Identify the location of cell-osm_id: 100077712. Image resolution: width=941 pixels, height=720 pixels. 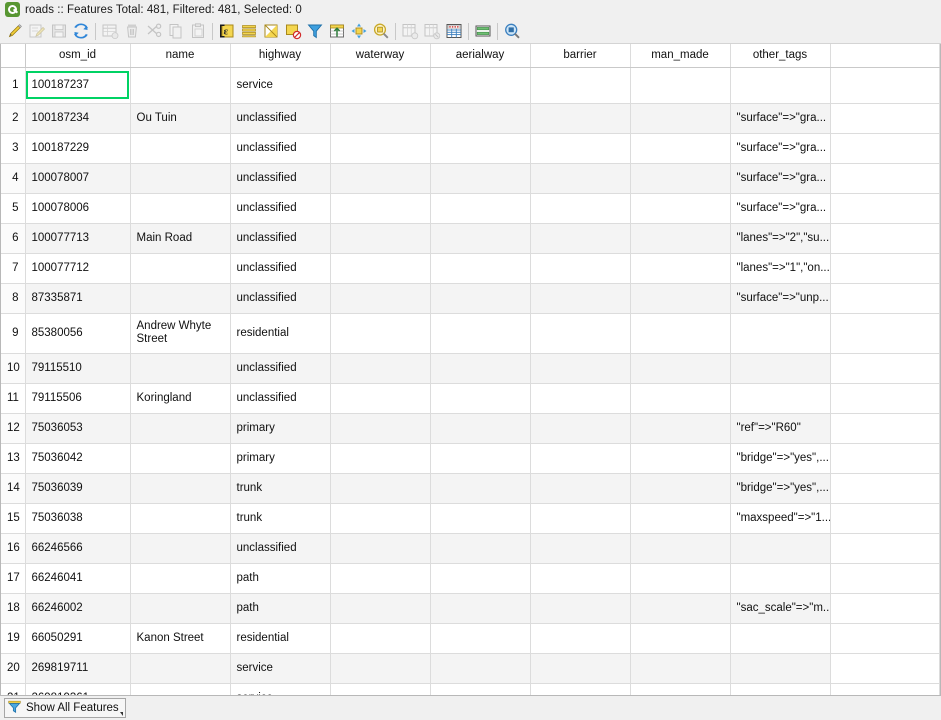
(78, 268).